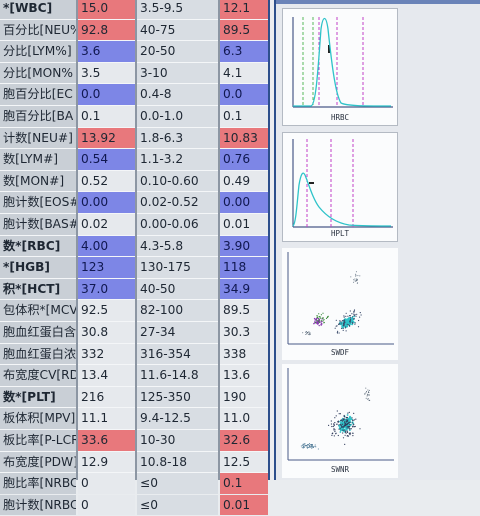 The image size is (480, 516). I want to click on table-row: 胞百分比[BA 0.1 0.0-1.0 0.1, so click(134, 117).